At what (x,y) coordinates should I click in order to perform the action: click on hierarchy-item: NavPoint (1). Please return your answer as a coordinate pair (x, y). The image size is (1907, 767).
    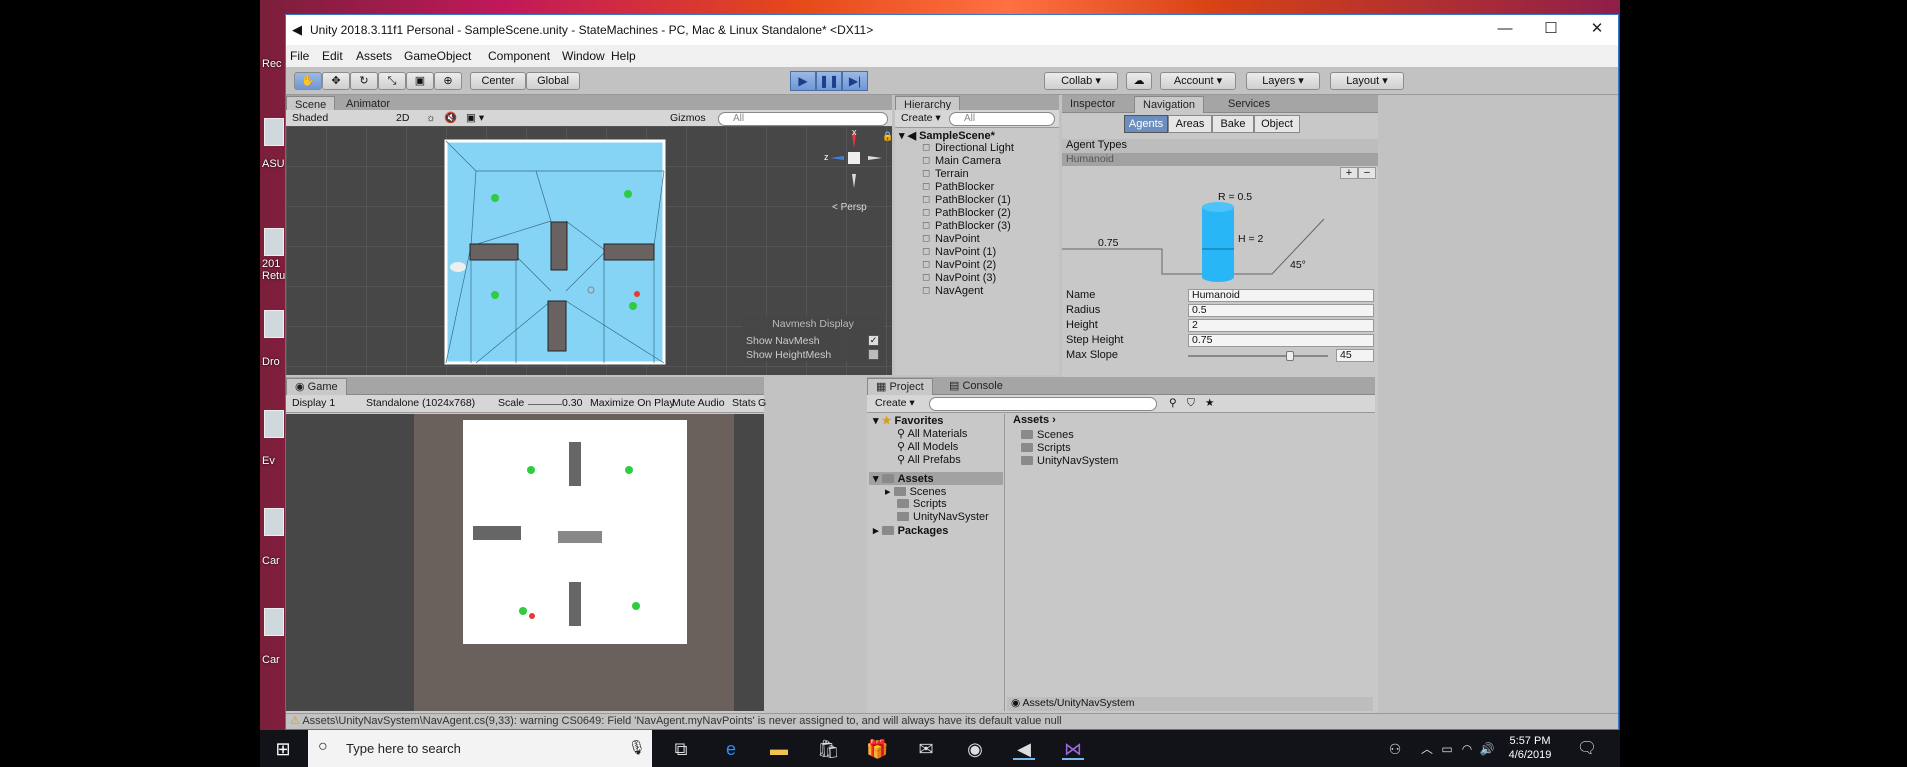
    Looking at the image, I should click on (959, 252).